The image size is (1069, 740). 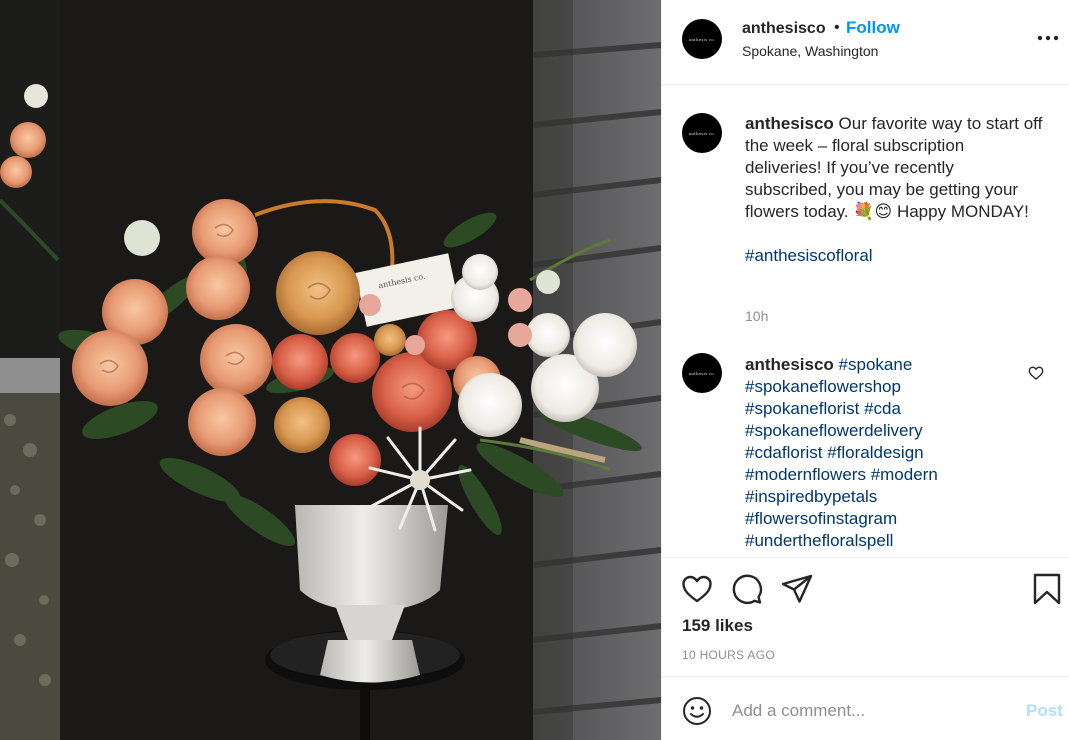 What do you see at coordinates (728, 655) in the screenshot?
I see `post-timestamp: 10 HOURS AGO` at bounding box center [728, 655].